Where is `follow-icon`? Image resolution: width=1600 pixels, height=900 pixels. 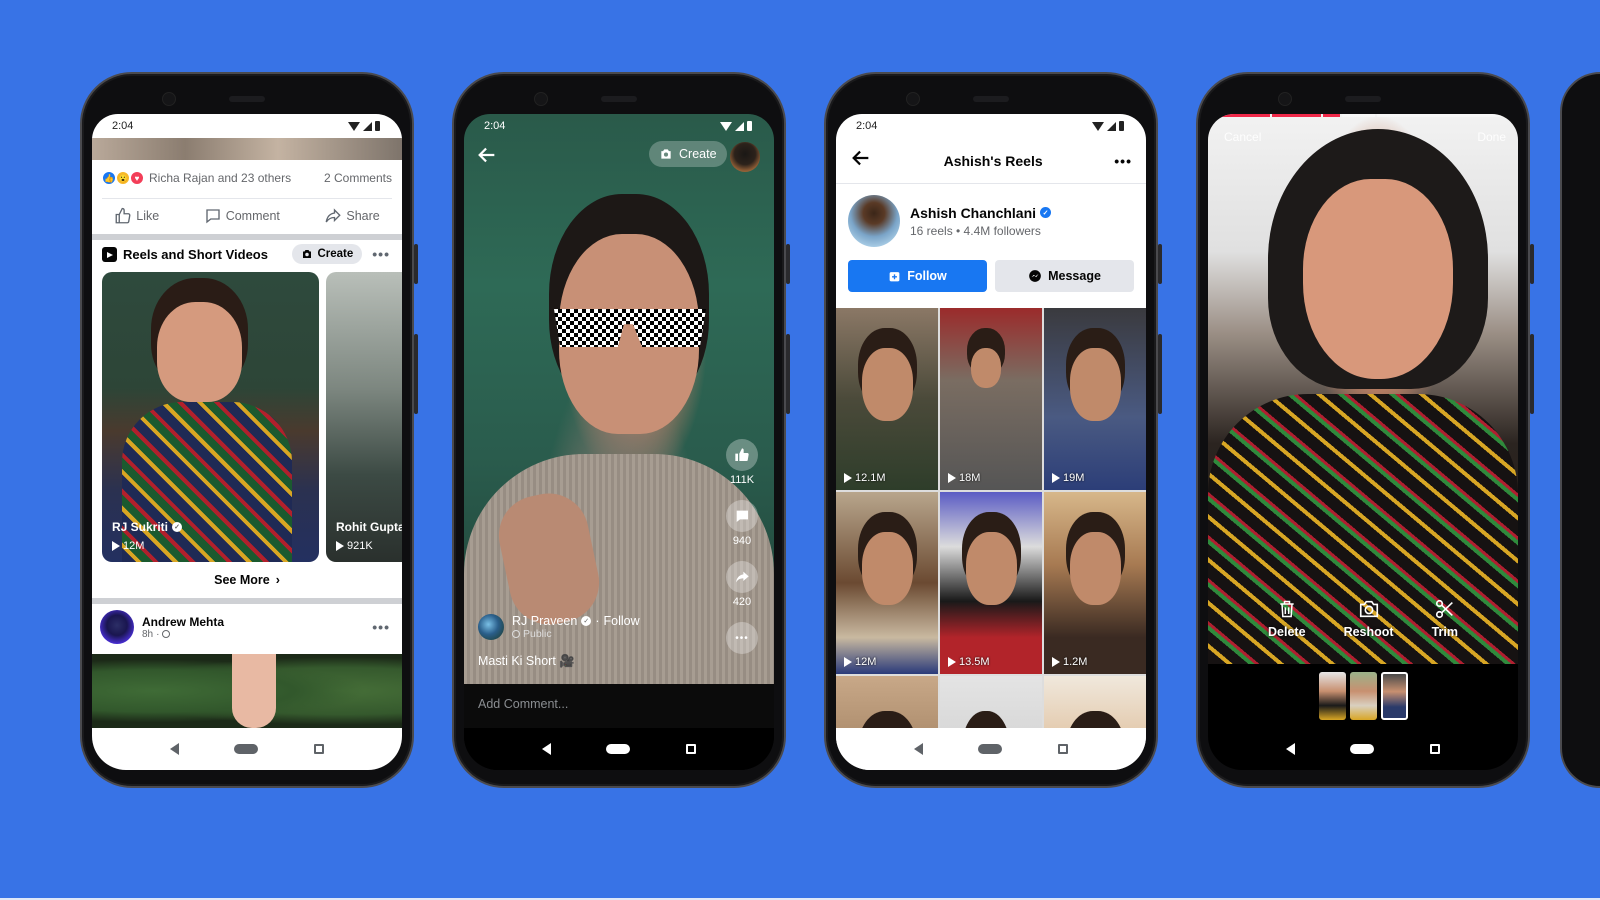
follow-icon is located at coordinates (894, 276).